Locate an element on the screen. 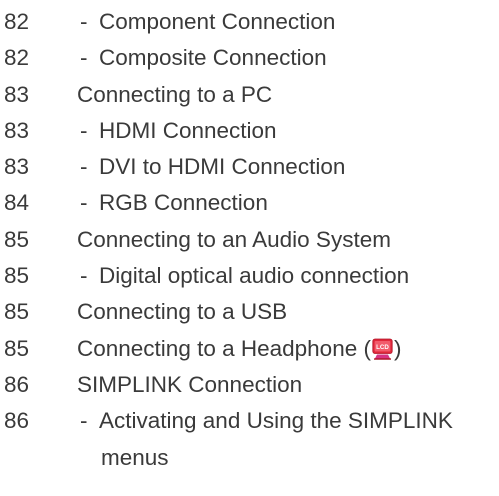 The height and width of the screenshot is (496, 499). toc-entry: 83 - HDMI Connection is located at coordinates (249, 131).